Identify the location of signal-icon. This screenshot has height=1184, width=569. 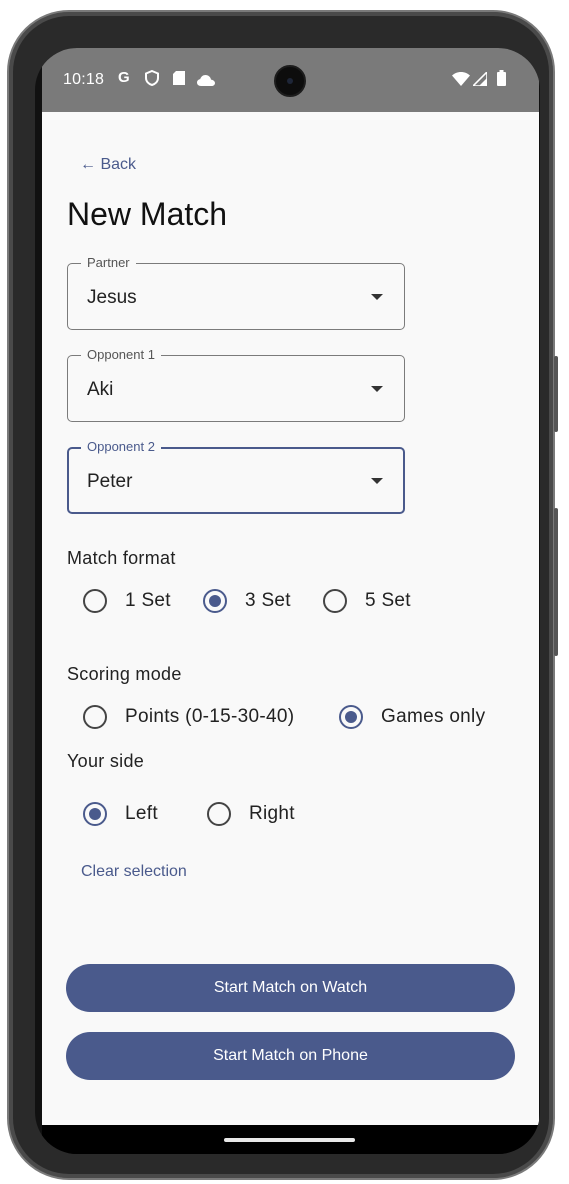
(479, 80).